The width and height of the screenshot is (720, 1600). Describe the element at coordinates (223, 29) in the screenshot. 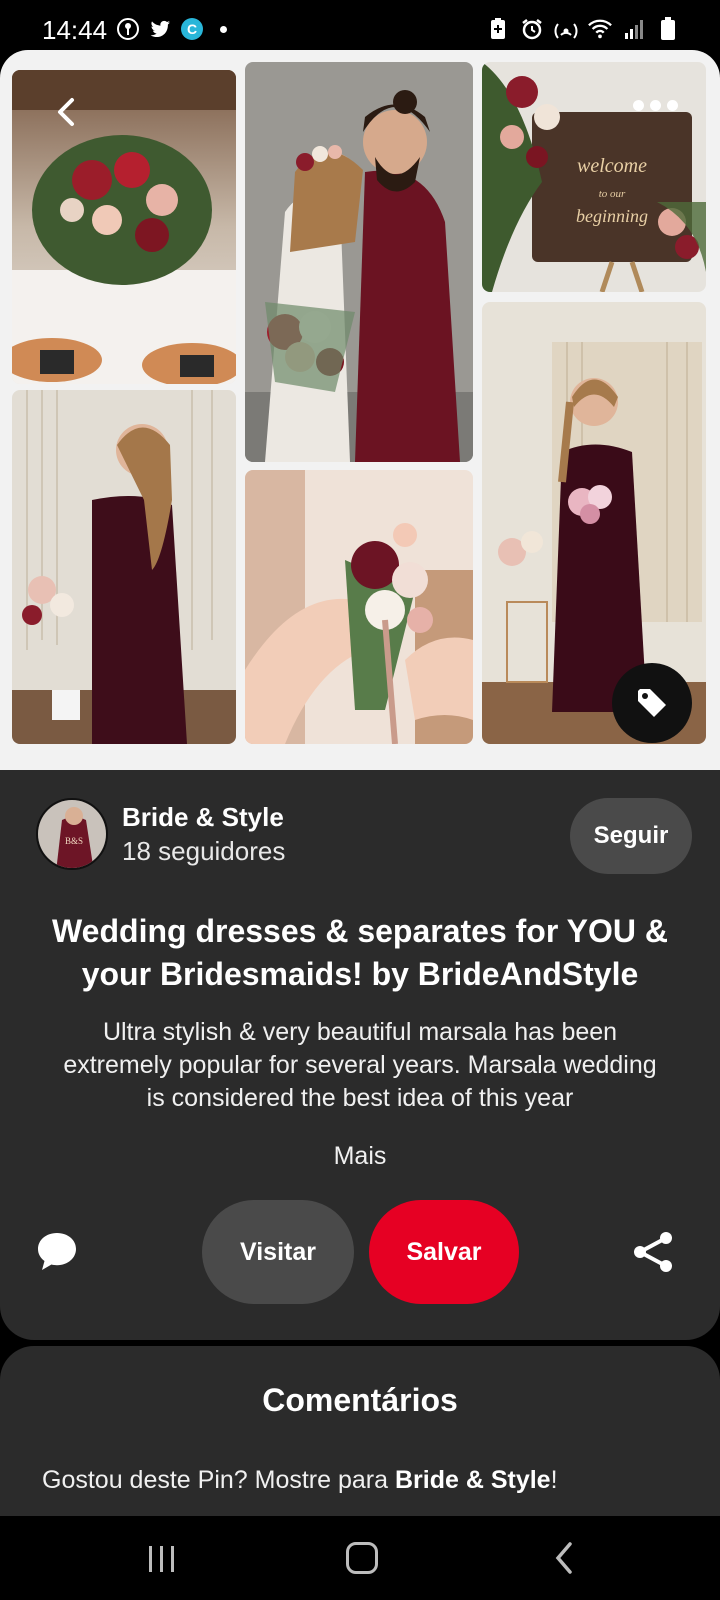

I see `notification-dot` at that location.